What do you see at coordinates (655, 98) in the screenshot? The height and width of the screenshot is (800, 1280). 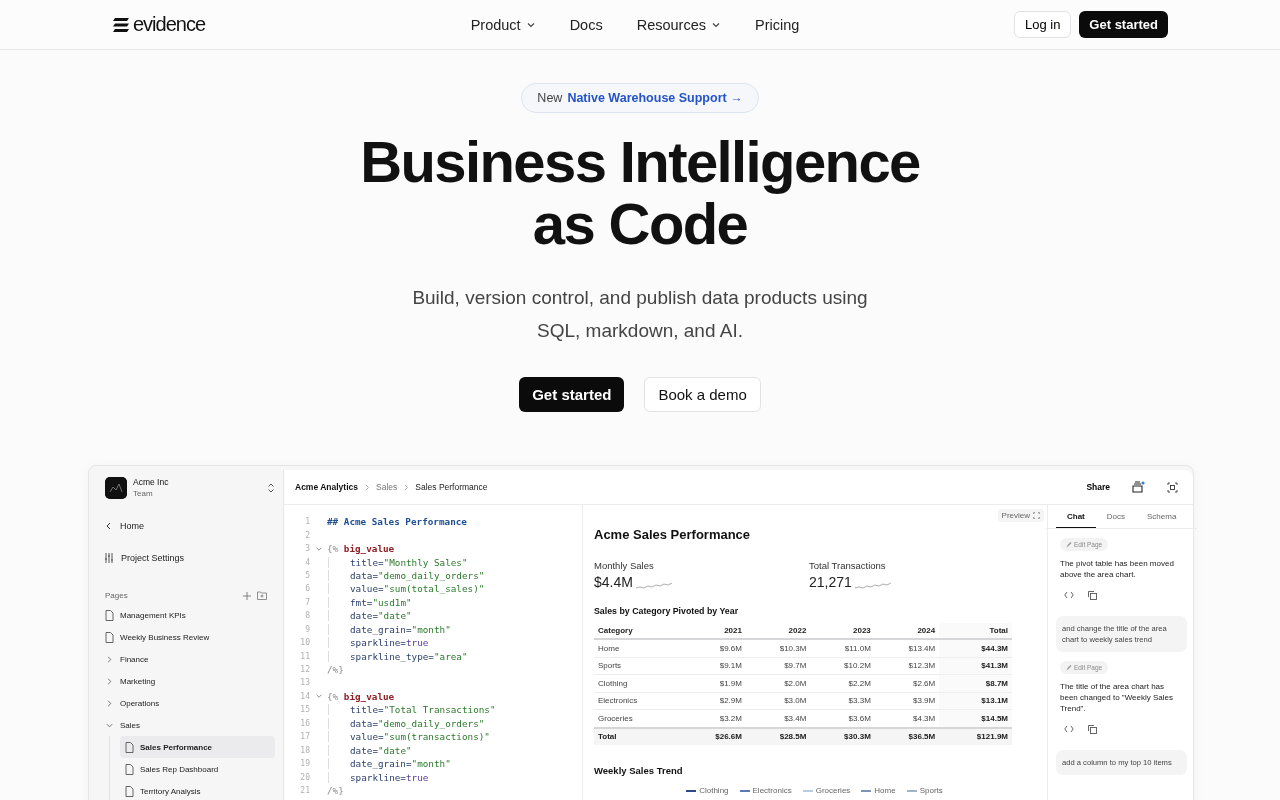 I see `announcement-link: Native Warehouse Support →` at bounding box center [655, 98].